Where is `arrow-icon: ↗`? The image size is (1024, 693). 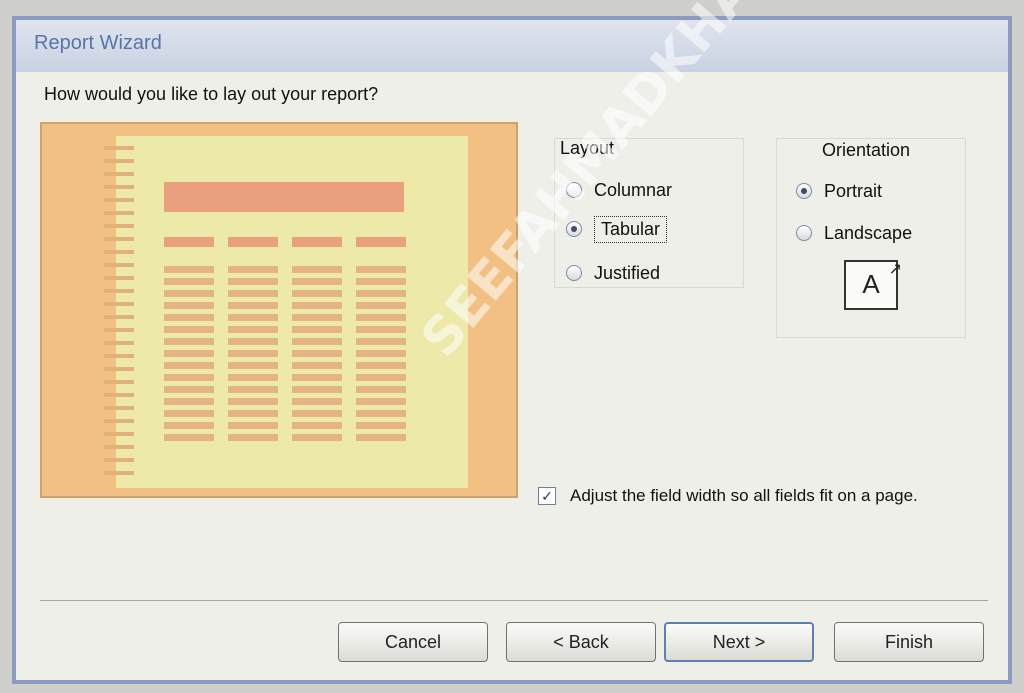 arrow-icon: ↗ is located at coordinates (895, 269).